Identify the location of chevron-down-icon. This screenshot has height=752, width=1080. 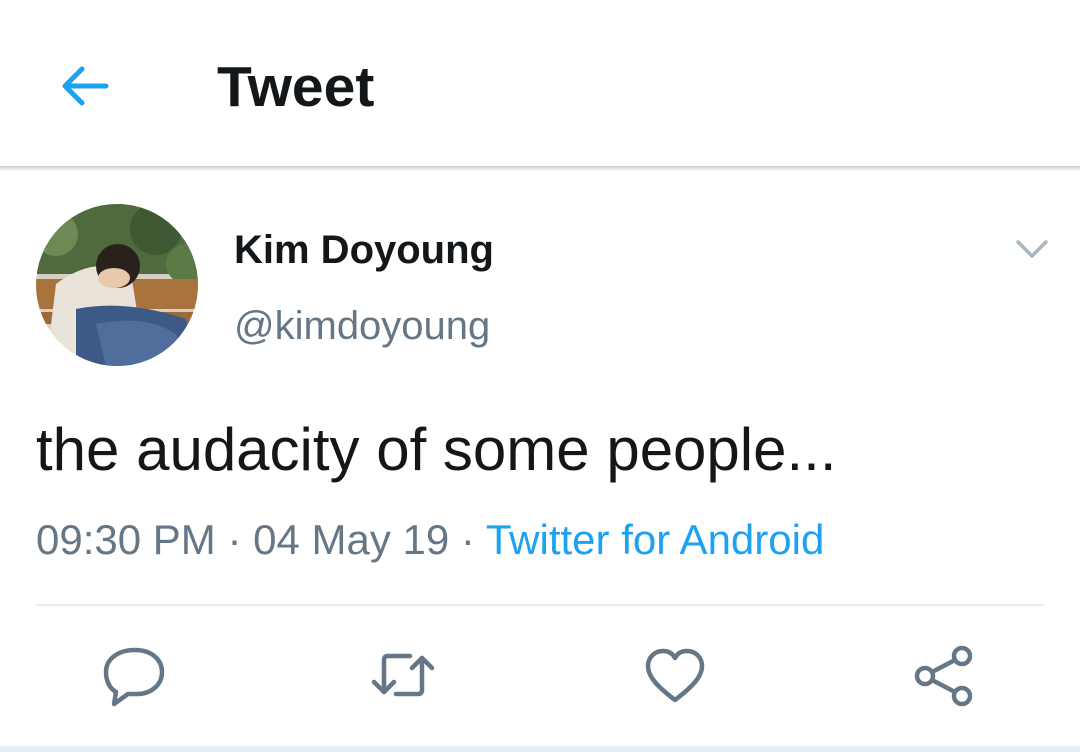
(1032, 249).